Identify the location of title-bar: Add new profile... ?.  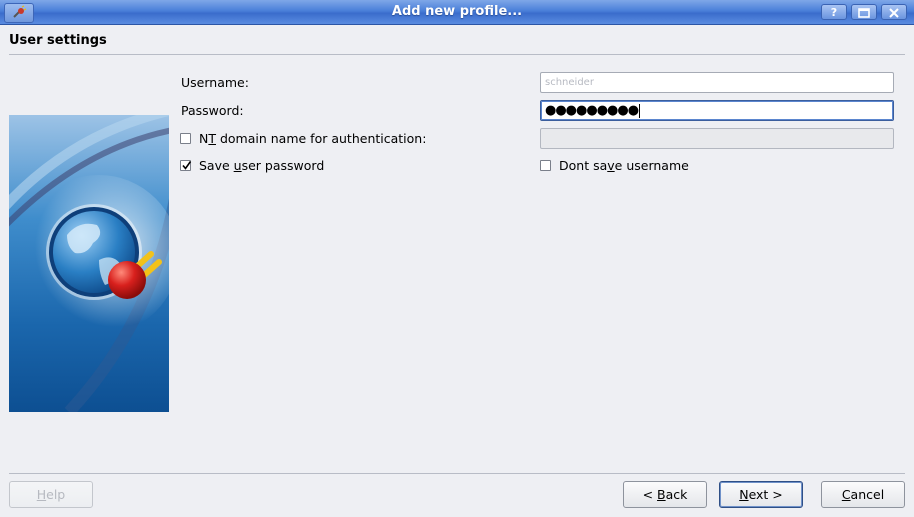
(457, 12).